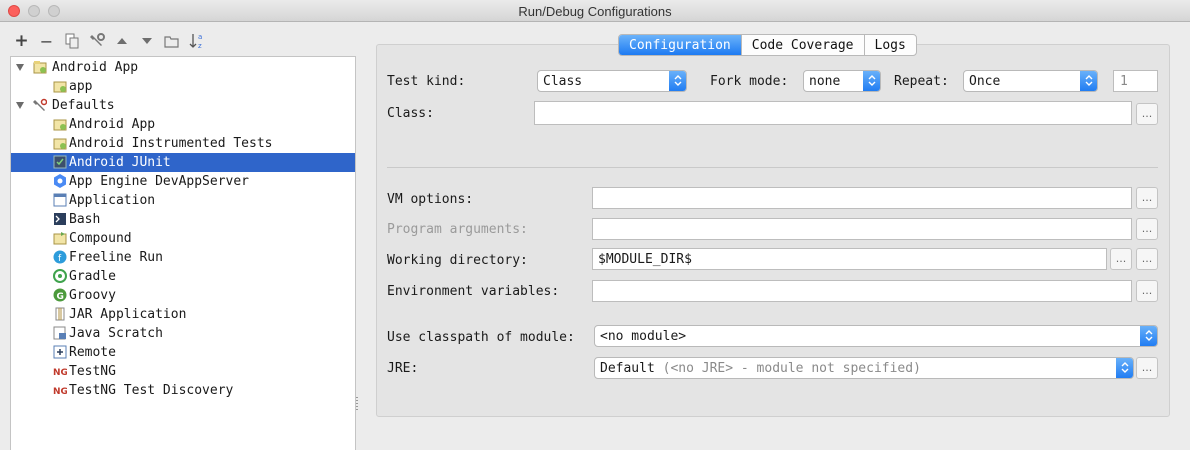  What do you see at coordinates (60, 257) in the screenshot?
I see `freeline-icon: f` at bounding box center [60, 257].